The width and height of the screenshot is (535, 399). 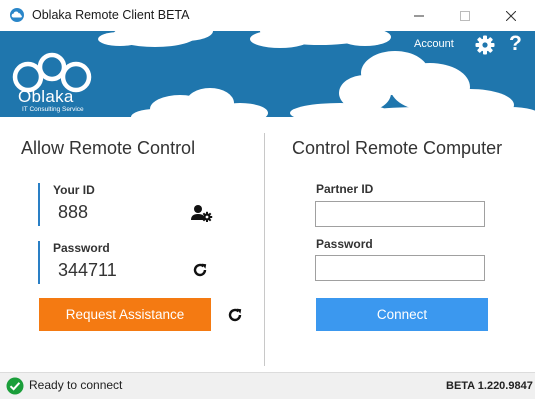 I want to click on minimize-icon, so click(x=419, y=15).